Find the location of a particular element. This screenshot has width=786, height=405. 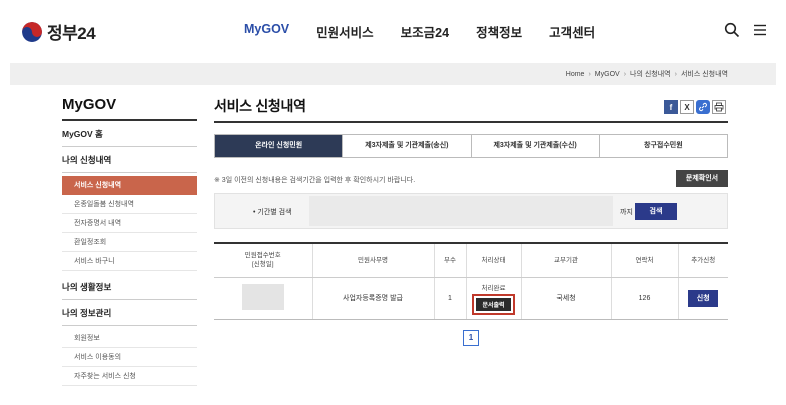

nav-mygov: MyGOV is located at coordinates (266, 31).